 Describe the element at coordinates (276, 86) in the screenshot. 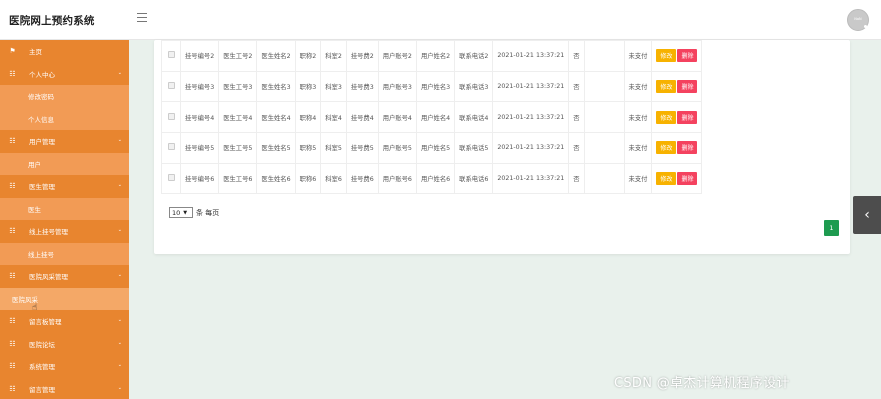

I see `table-cell: 医生姓名3` at that location.